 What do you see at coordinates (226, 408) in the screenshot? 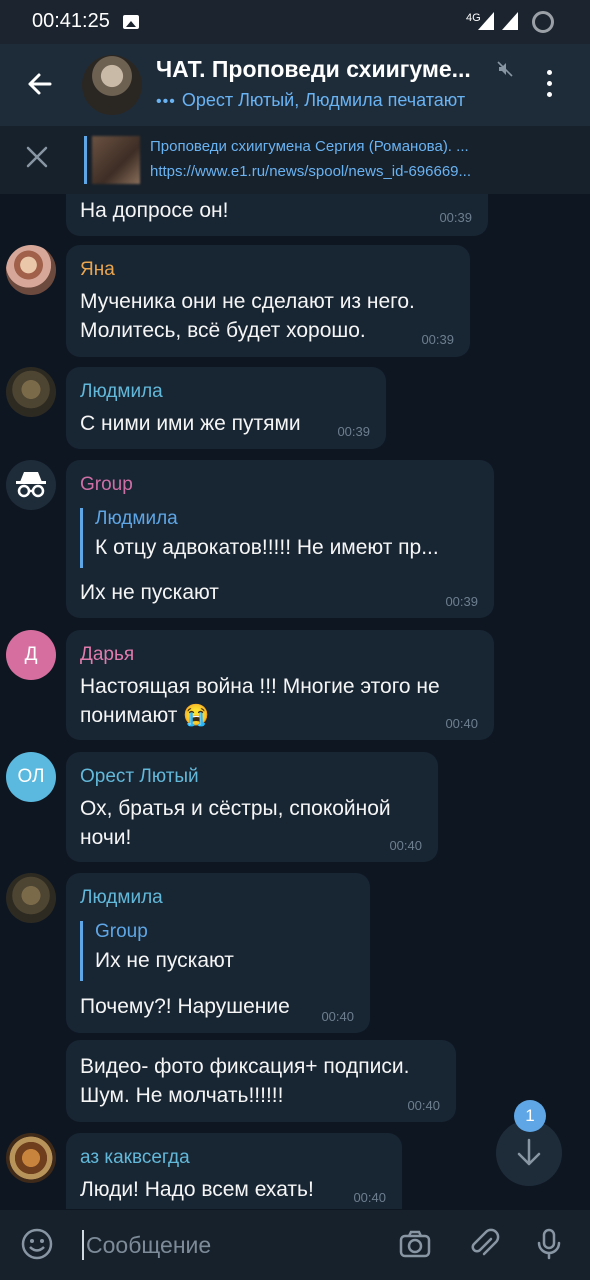
I see `message-bubble: Людмила С ними ими же путями 00:39` at bounding box center [226, 408].